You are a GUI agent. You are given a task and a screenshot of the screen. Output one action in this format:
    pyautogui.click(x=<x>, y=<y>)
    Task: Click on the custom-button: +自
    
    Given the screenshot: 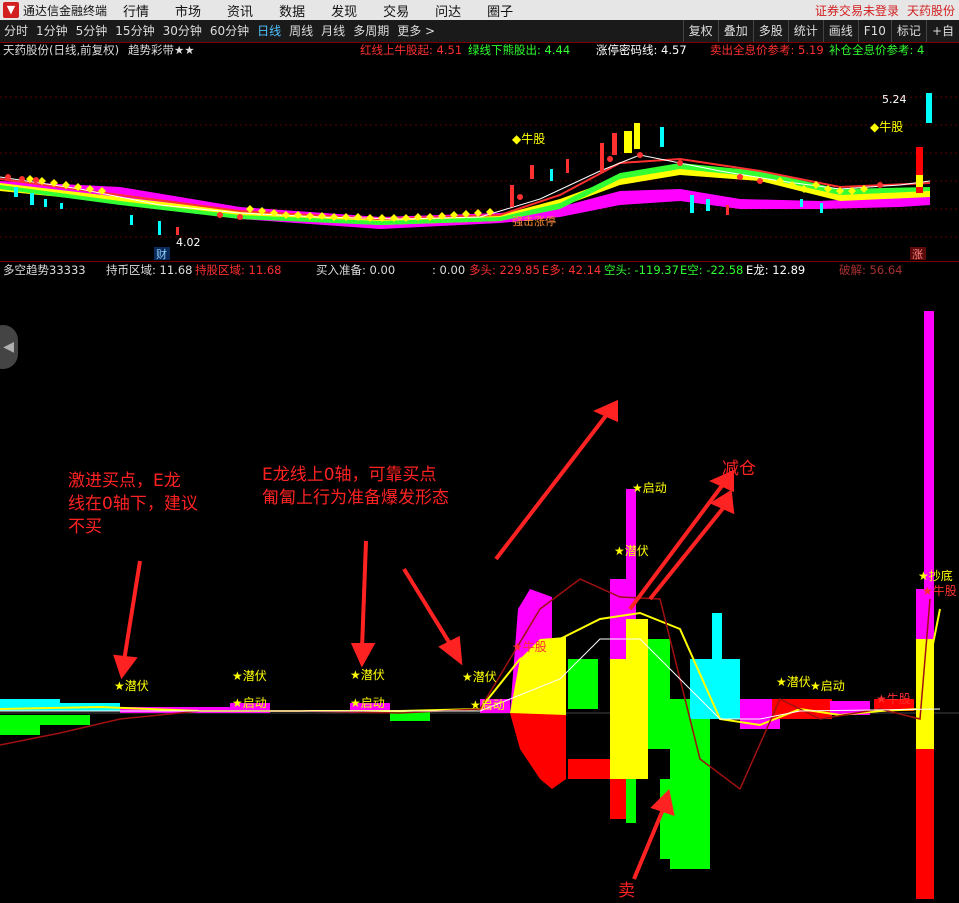 What is the action you would take?
    pyautogui.click(x=942, y=31)
    